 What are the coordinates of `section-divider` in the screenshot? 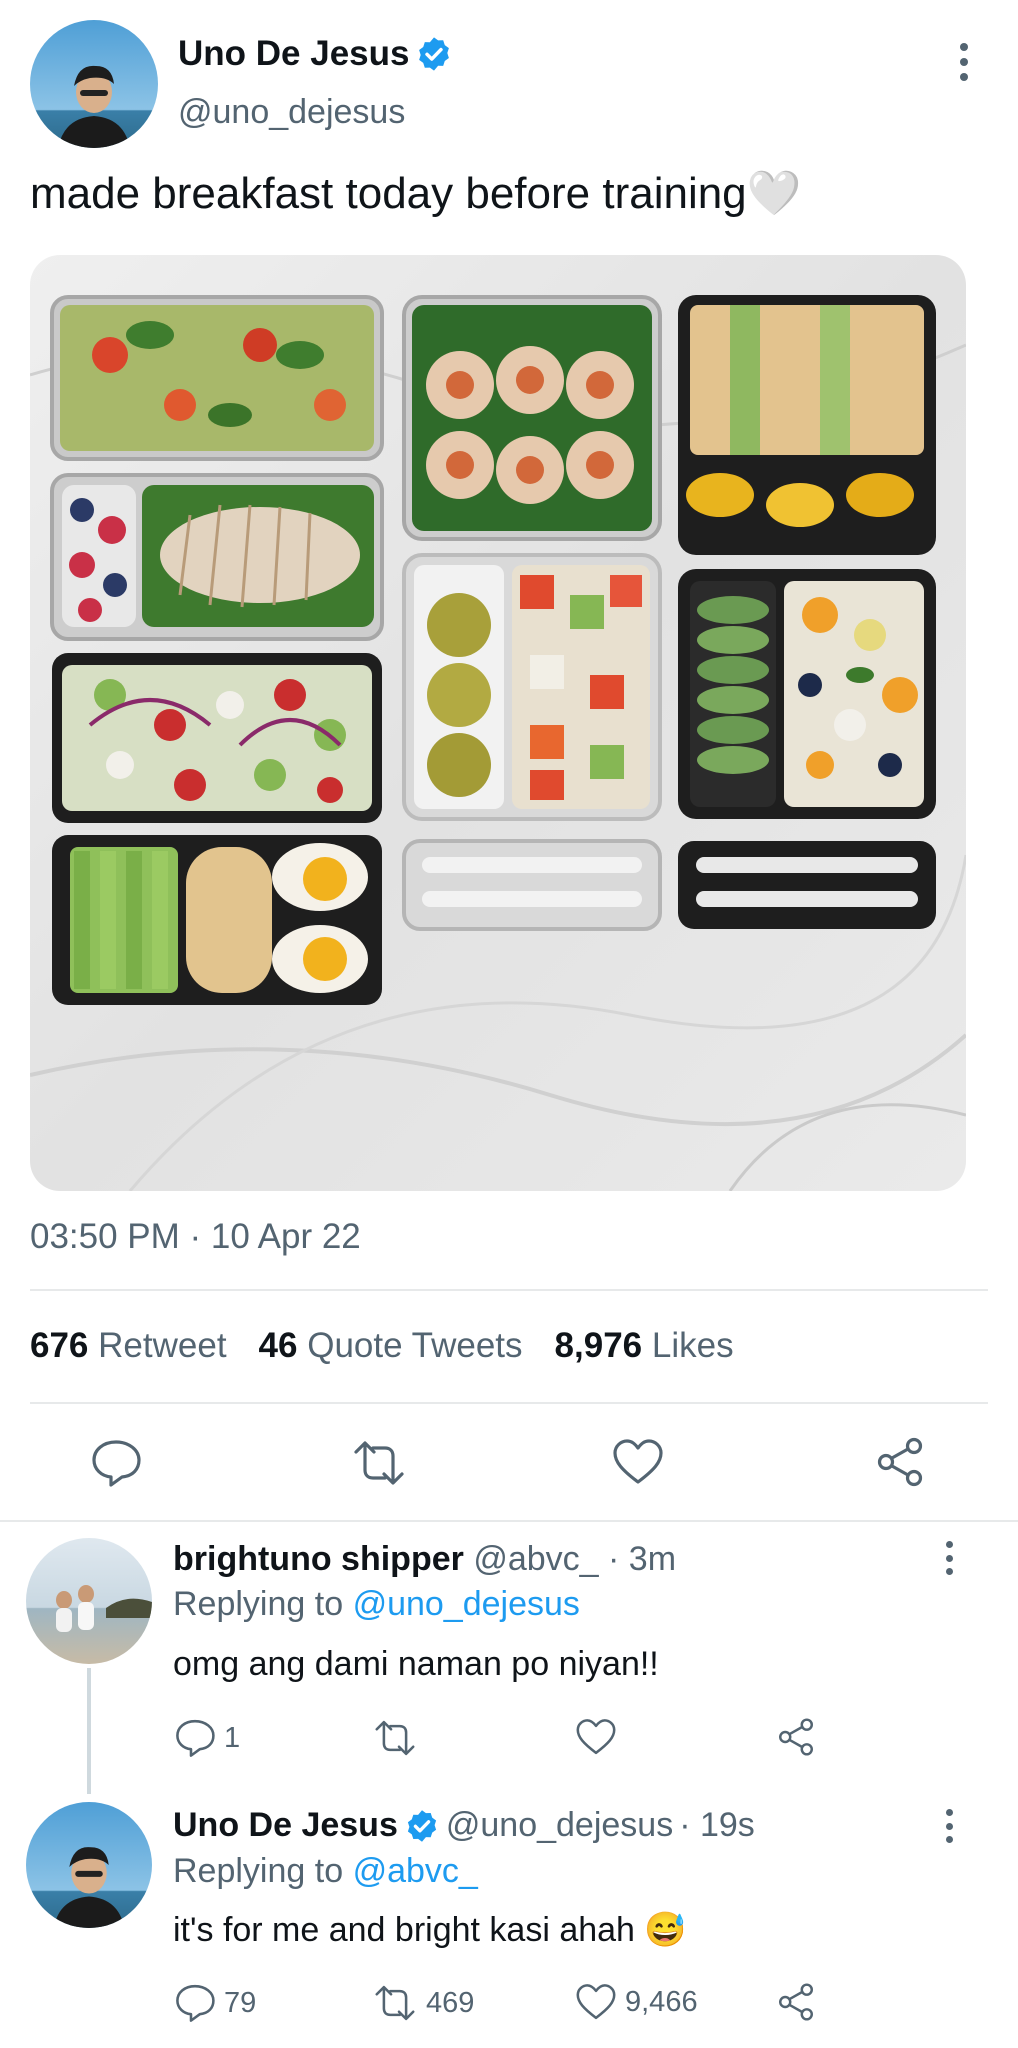 It's located at (509, 1521).